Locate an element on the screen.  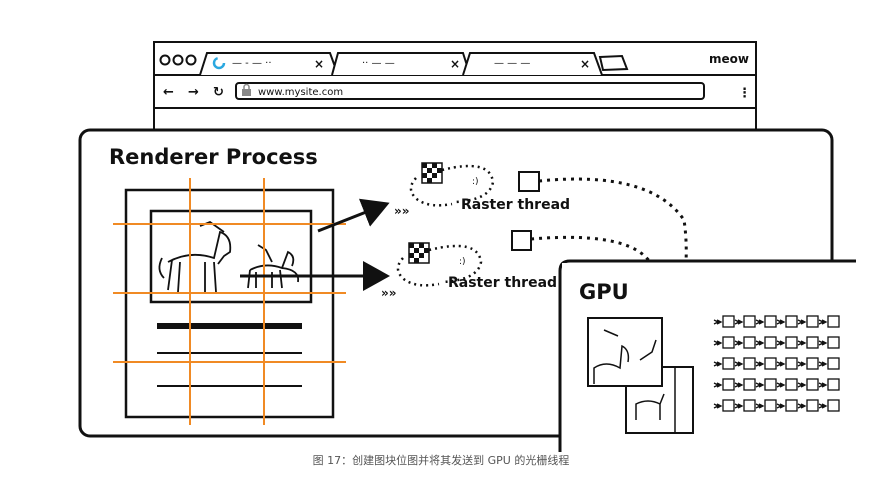
browser-brand: meow is located at coordinates (729, 59).